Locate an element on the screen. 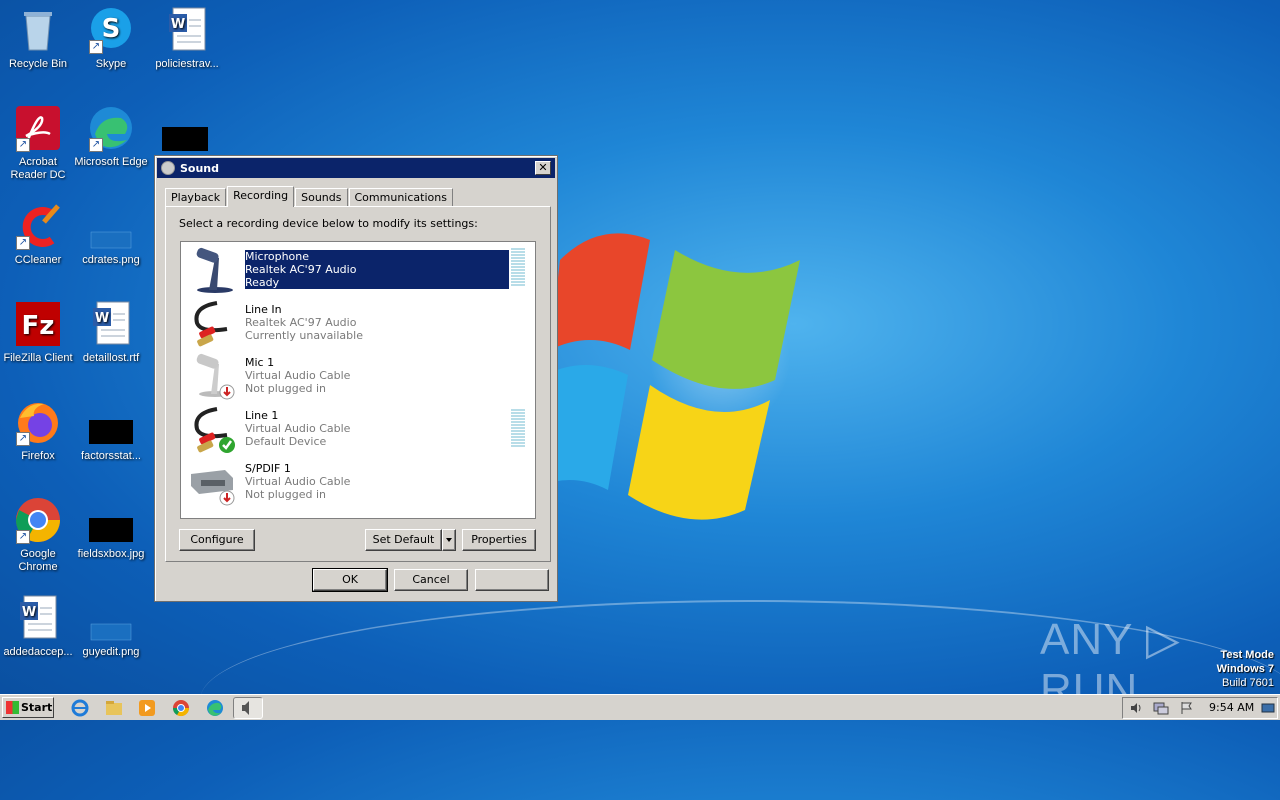 The width and height of the screenshot is (1280, 800). desktop-icon-firefox: ↗ Firefox is located at coordinates (38, 430).